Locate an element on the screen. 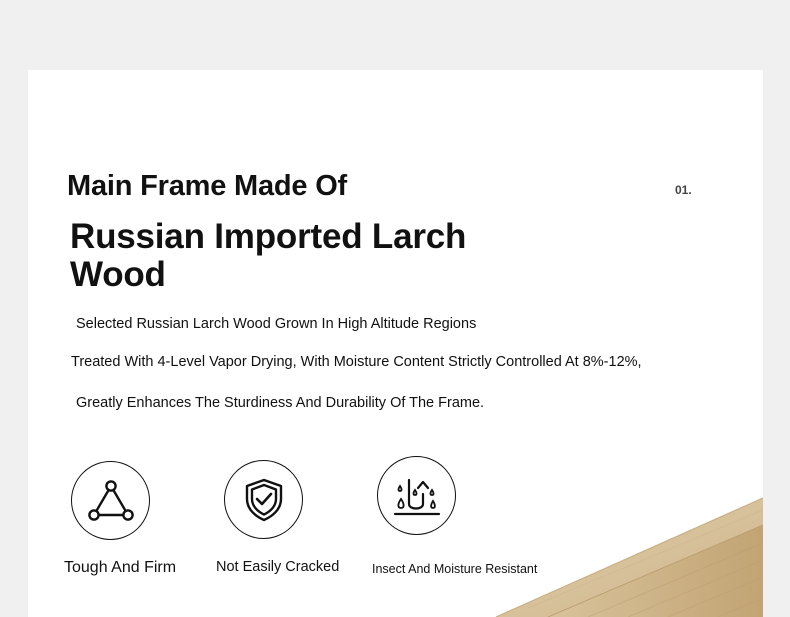 The height and width of the screenshot is (617, 790). triangle-nodes-icon is located at coordinates (110, 500).